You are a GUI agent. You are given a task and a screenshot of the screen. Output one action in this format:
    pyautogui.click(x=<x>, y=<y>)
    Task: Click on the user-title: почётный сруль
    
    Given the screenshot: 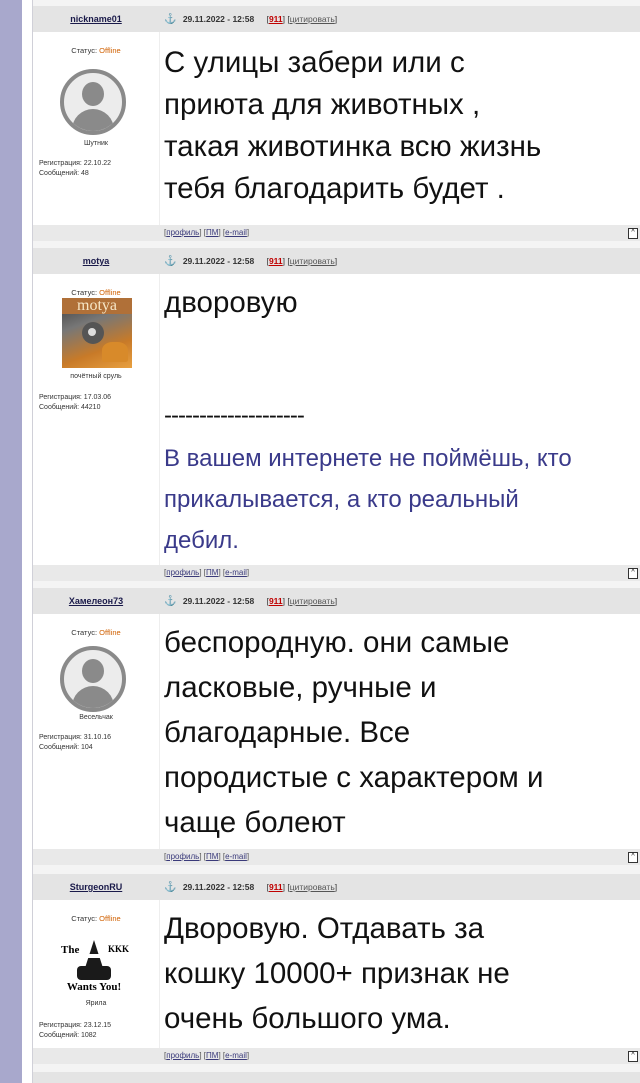 What is the action you would take?
    pyautogui.click(x=96, y=376)
    